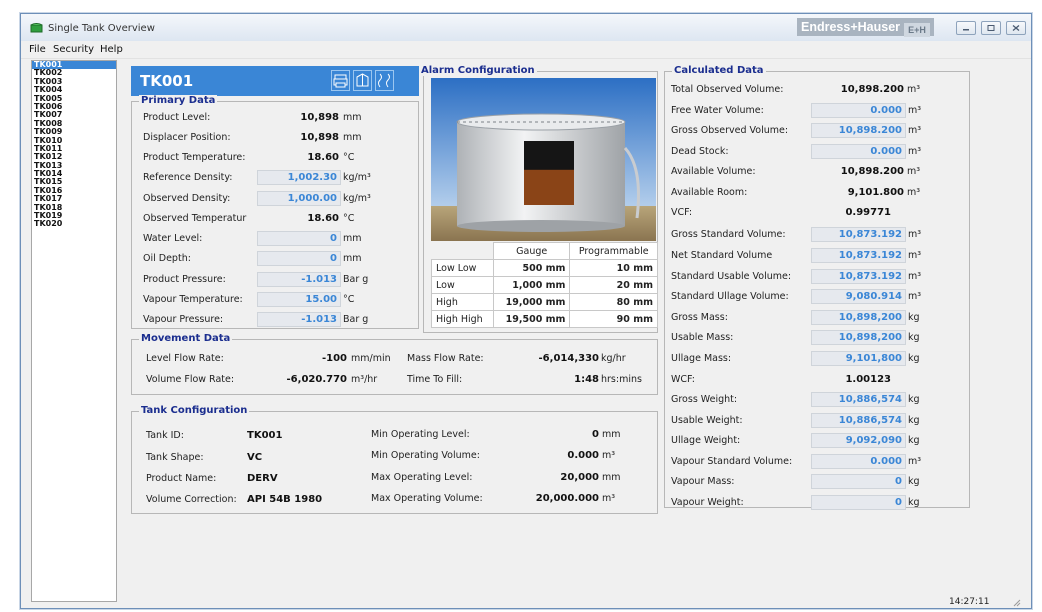 Image resolution: width=1042 pixels, height=612 pixels. What do you see at coordinates (858, 440) in the screenshot?
I see `ullage-weight-field: 9,092,090` at bounding box center [858, 440].